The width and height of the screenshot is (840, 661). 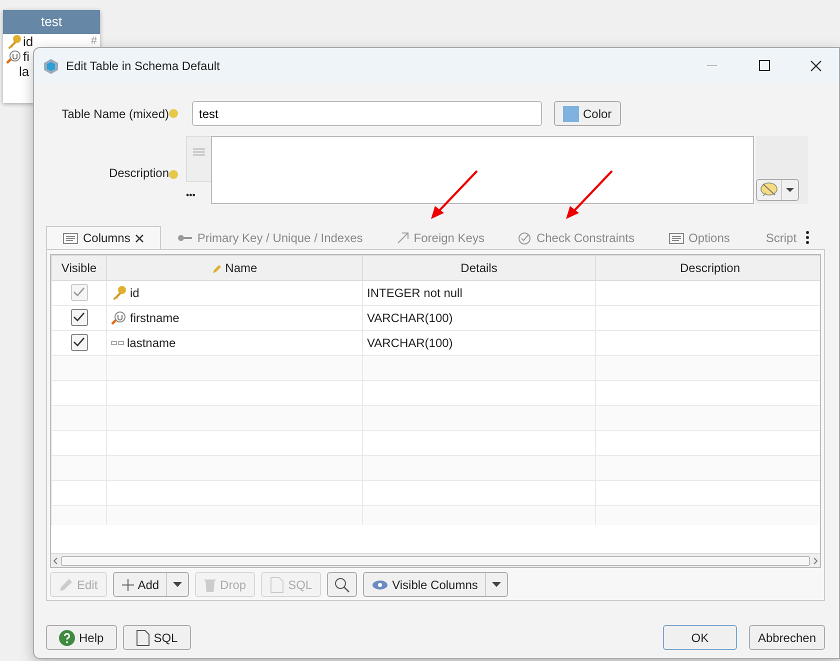 What do you see at coordinates (78, 584) in the screenshot?
I see `edit-button: Edit` at bounding box center [78, 584].